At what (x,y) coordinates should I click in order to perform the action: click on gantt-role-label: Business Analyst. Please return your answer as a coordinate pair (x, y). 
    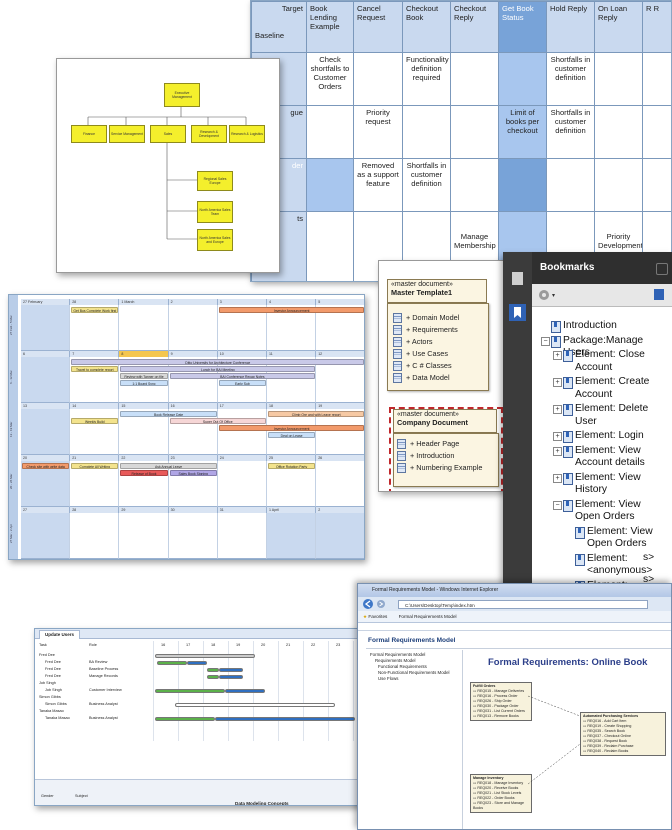
    Looking at the image, I should click on (103, 718).